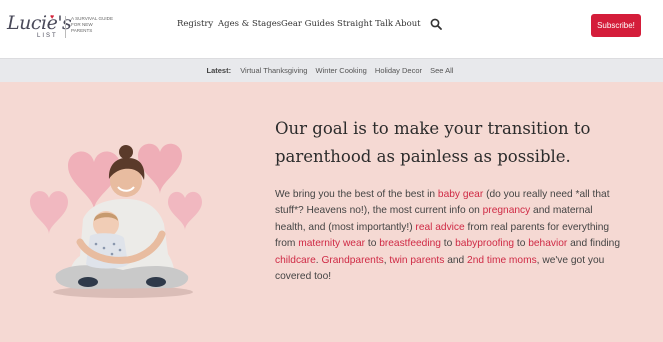  I want to click on subscribe-button: Subscribe!, so click(616, 25).